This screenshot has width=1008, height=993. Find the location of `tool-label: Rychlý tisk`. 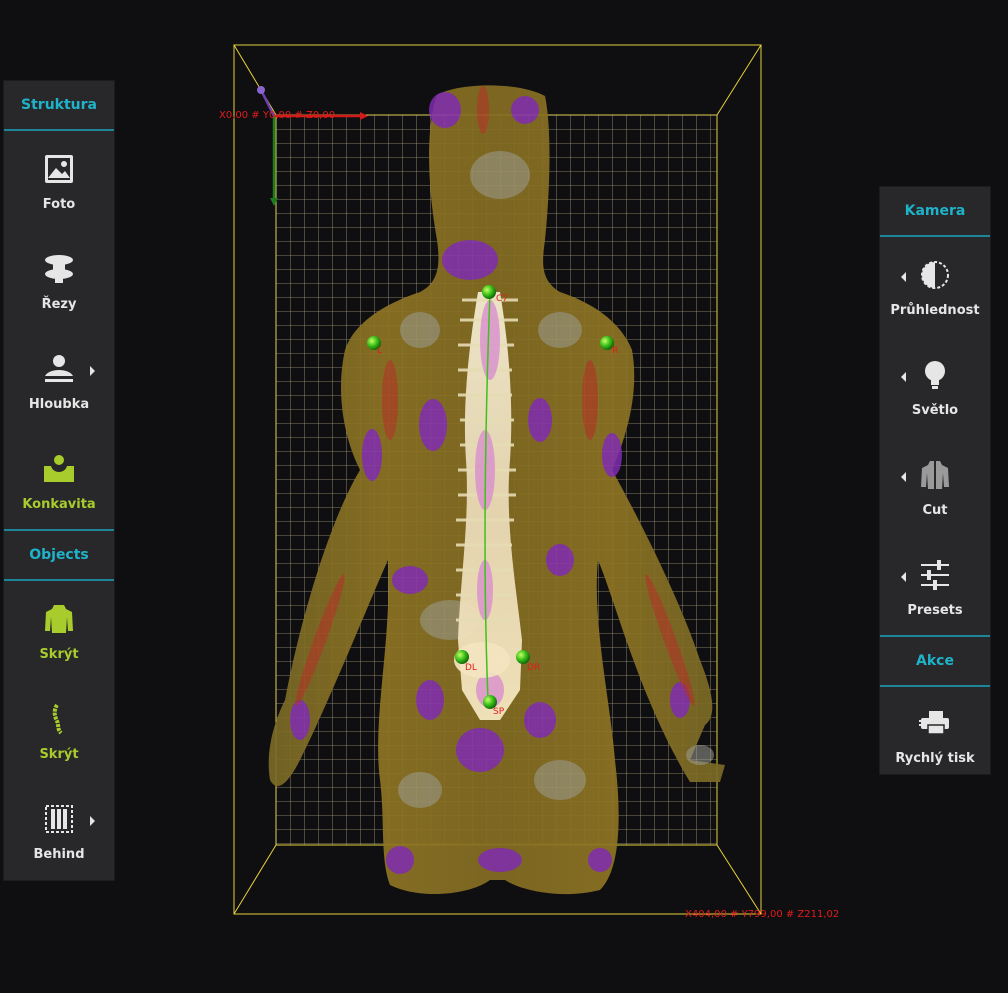

tool-label: Rychlý tisk is located at coordinates (935, 758).